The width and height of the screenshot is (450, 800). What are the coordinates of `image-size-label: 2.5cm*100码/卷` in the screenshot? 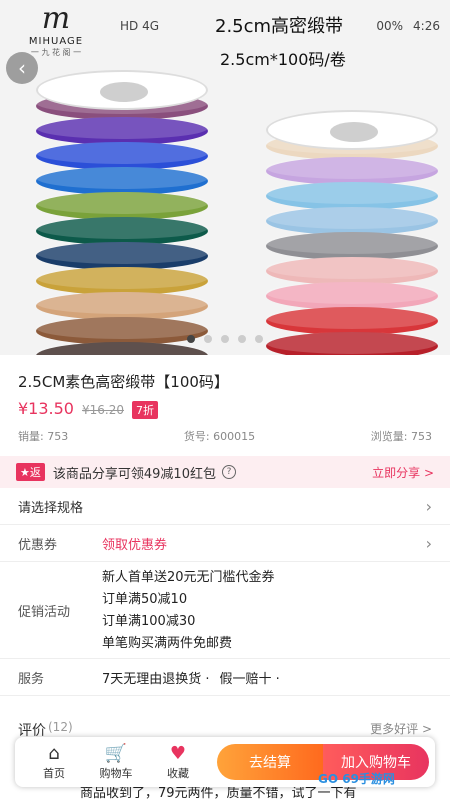 It's located at (283, 59).